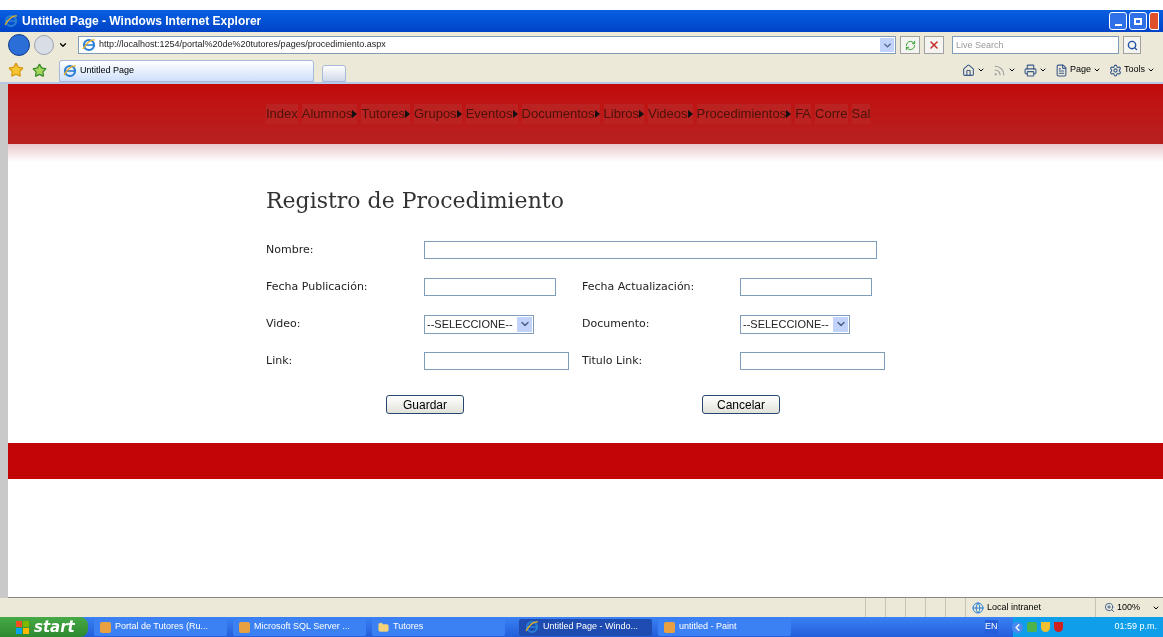 Image resolution: width=1163 pixels, height=637 pixels. I want to click on globe-icon, so click(978, 607).